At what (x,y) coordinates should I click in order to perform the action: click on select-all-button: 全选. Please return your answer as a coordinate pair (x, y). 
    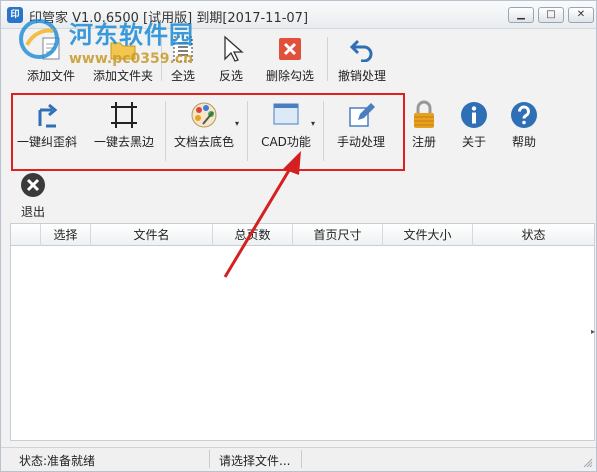
    Looking at the image, I should click on (183, 58).